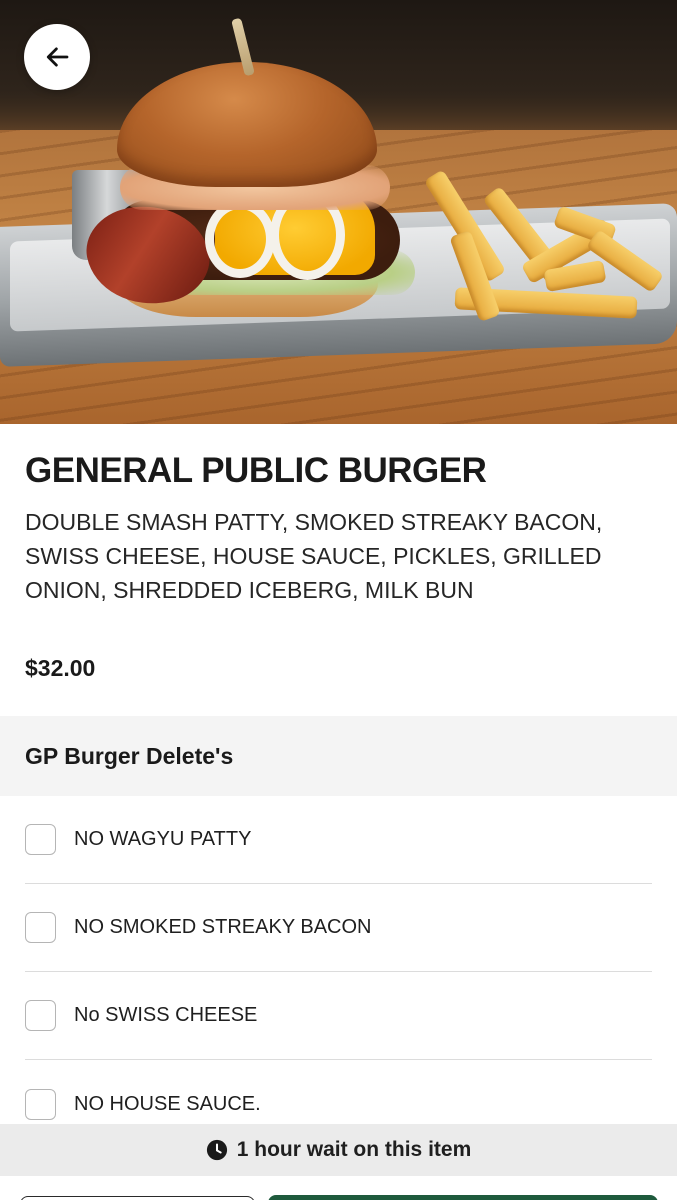  What do you see at coordinates (223, 927) in the screenshot?
I see `option-label: NO SMOKED STREAKY BACON` at bounding box center [223, 927].